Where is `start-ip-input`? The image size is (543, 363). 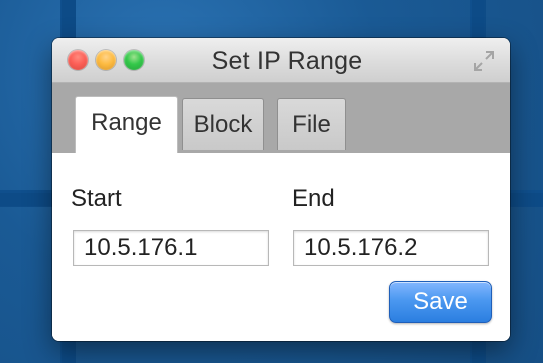 start-ip-input is located at coordinates (171, 248).